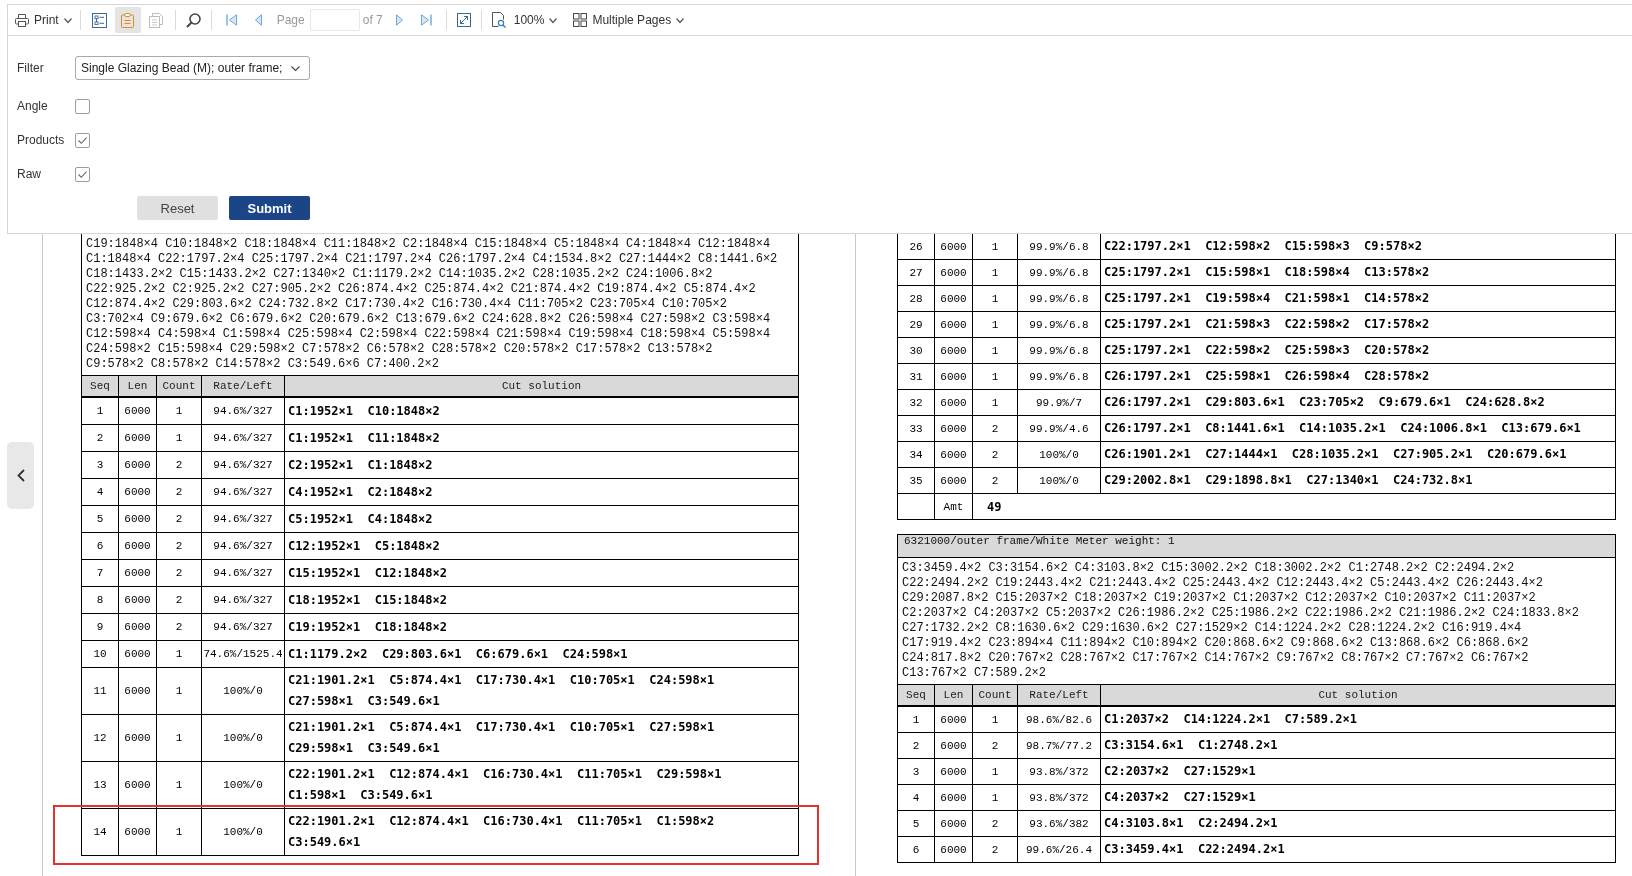  What do you see at coordinates (542, 785) in the screenshot?
I see `table-cell: C22:1901.2×1 C12:874.4×1 C16:730.4×1 C11:705×1 C29:598×1 C1:598×1 C3:549.6×1` at bounding box center [542, 785].